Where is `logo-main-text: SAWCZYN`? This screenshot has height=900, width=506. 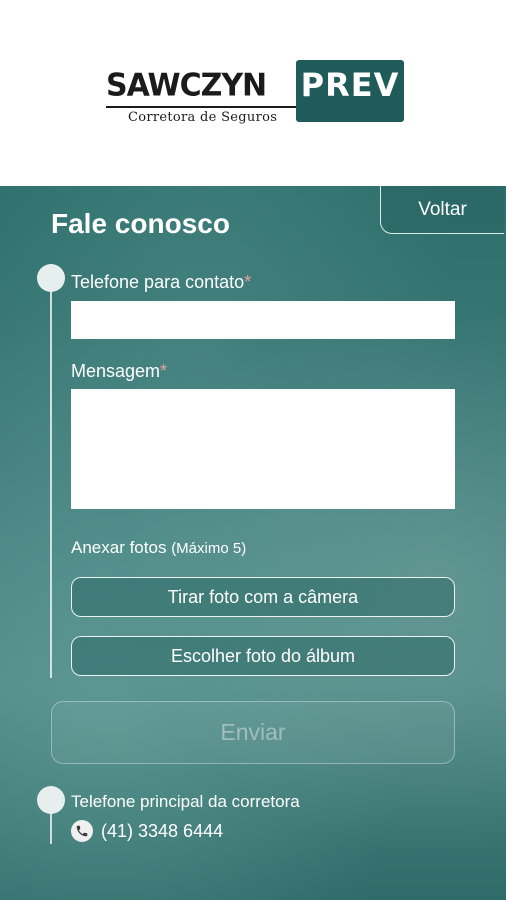
logo-main-text: SAWCZYN is located at coordinates (186, 85).